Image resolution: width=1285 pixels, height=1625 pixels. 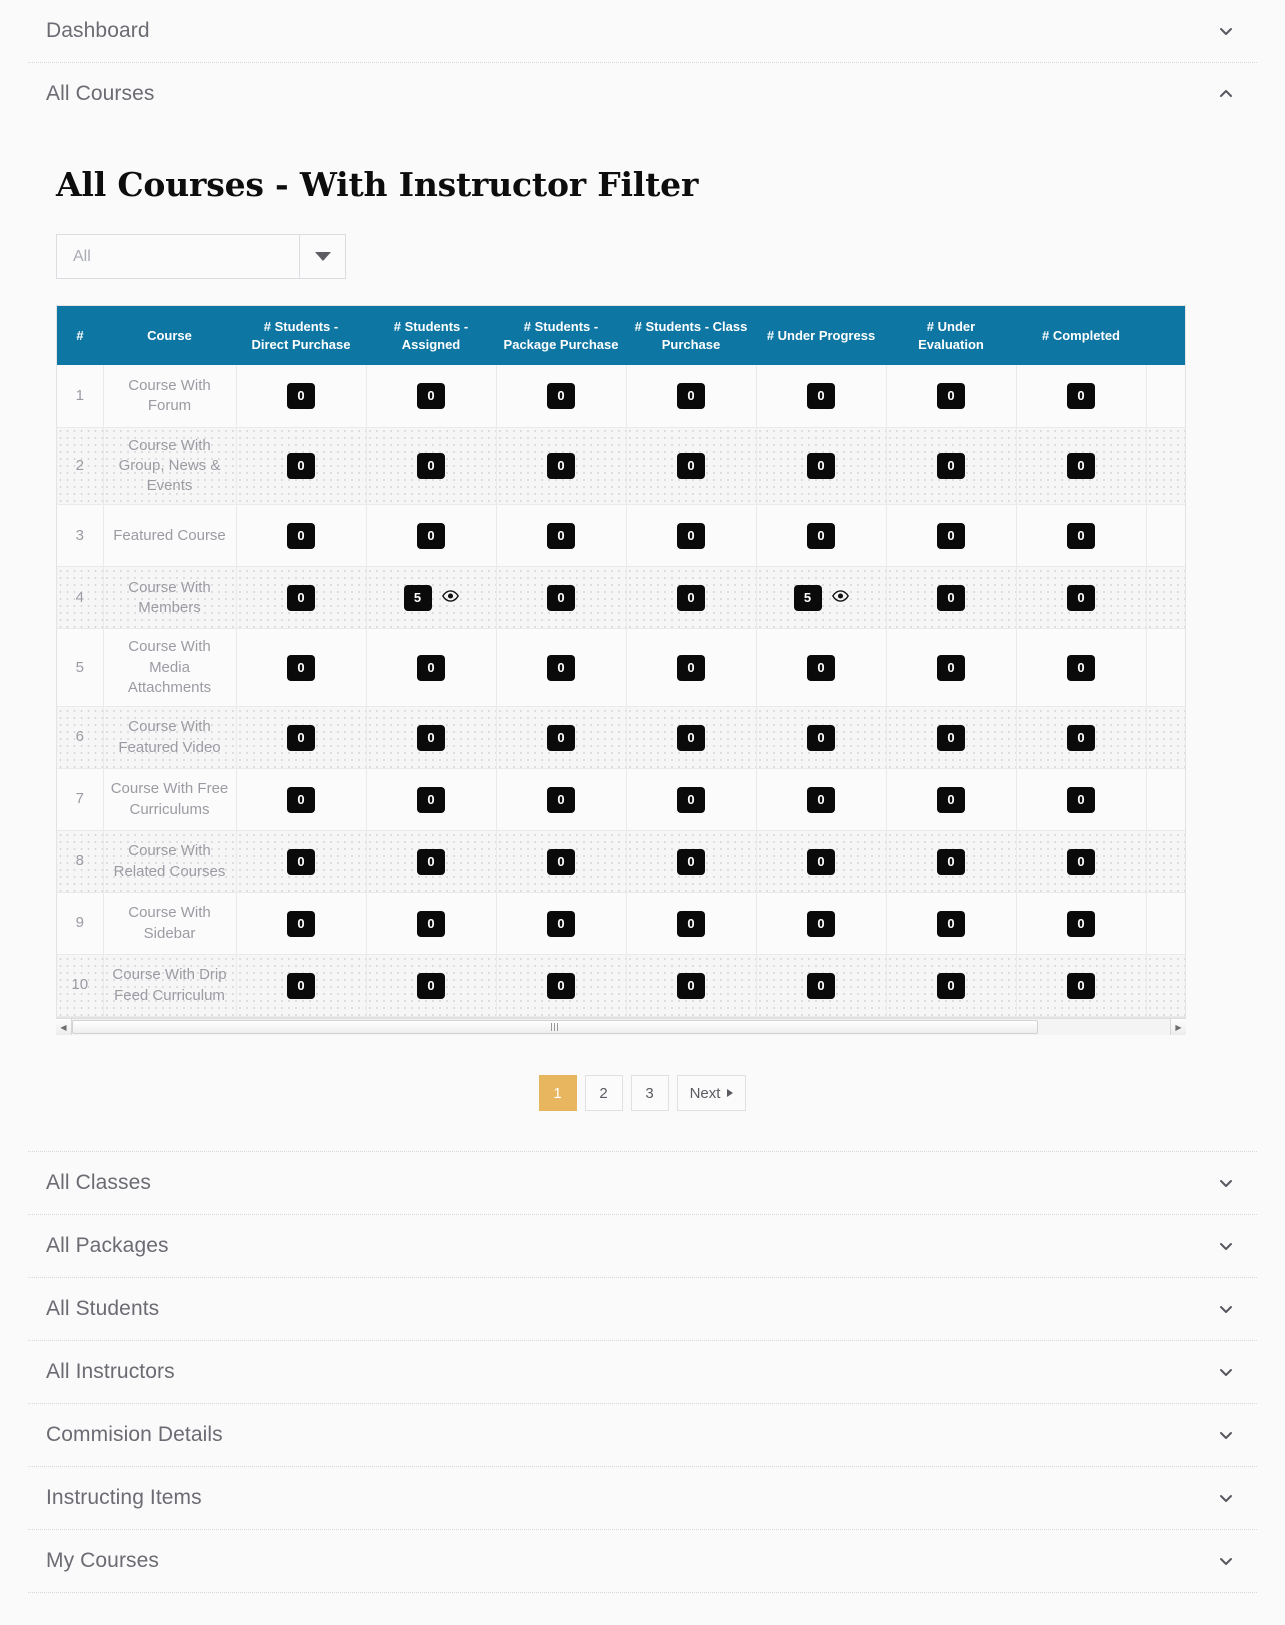 I want to click on scroll-left-arrow-icon: ◀, so click(x=64, y=1027).